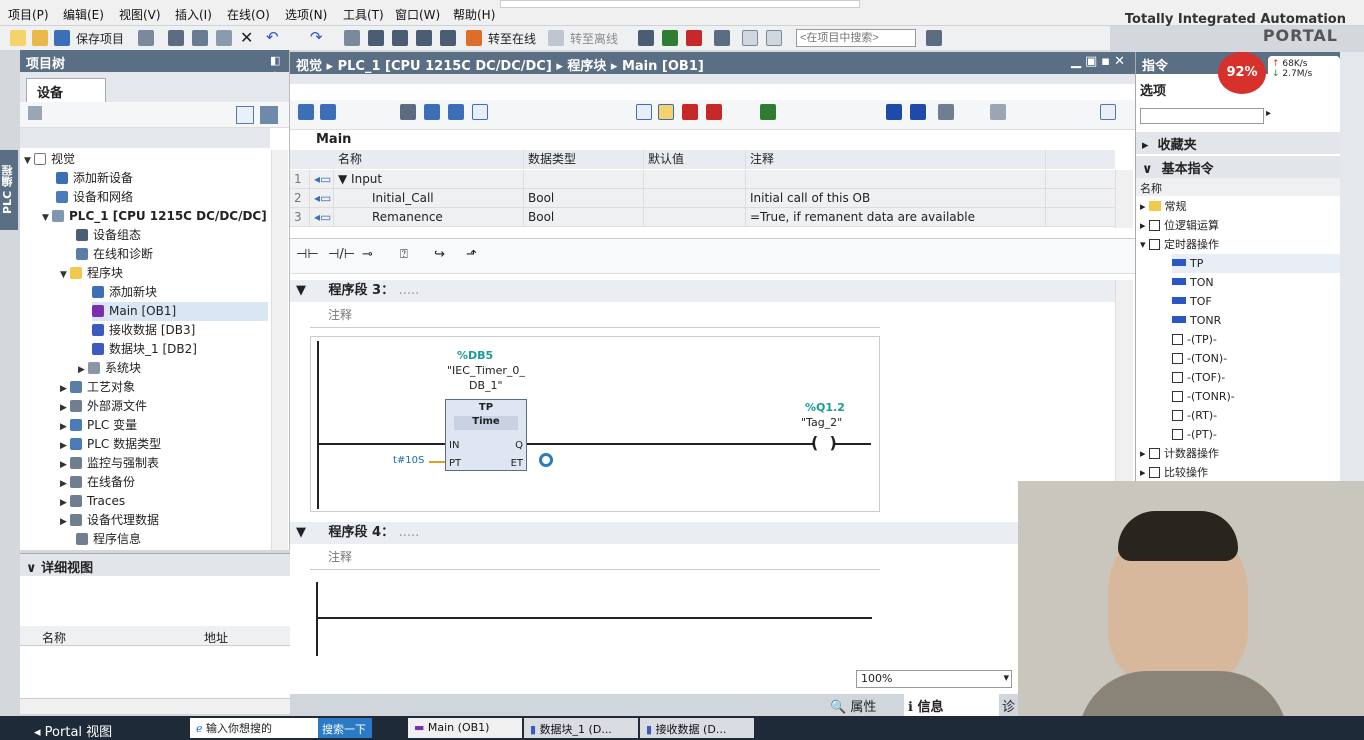 Image resolution: width=1364 pixels, height=740 pixels. What do you see at coordinates (663, 66) in the screenshot?
I see `breadcrumb-main: Main [OB1]` at bounding box center [663, 66].